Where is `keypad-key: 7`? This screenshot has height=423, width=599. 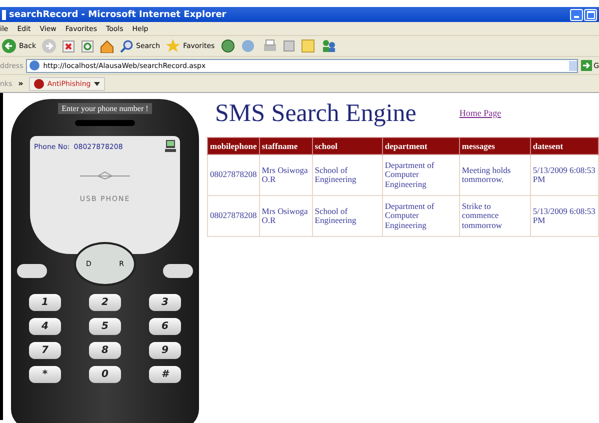 keypad-key: 7 is located at coordinates (45, 350).